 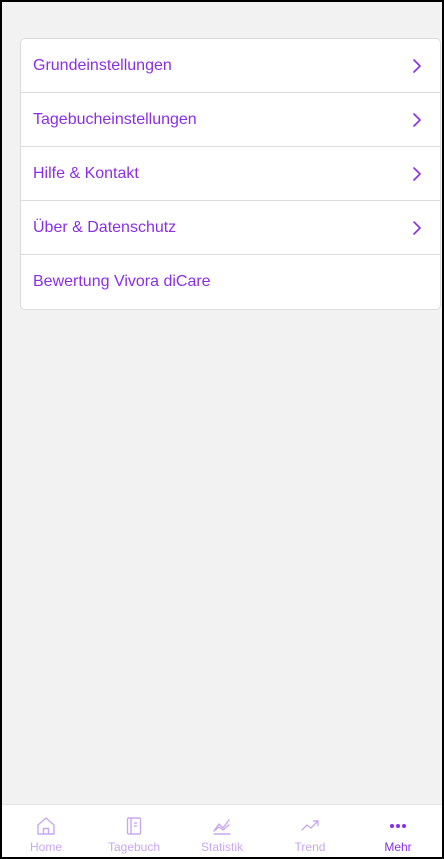 What do you see at coordinates (221, 847) in the screenshot?
I see `tab-label: Statistik` at bounding box center [221, 847].